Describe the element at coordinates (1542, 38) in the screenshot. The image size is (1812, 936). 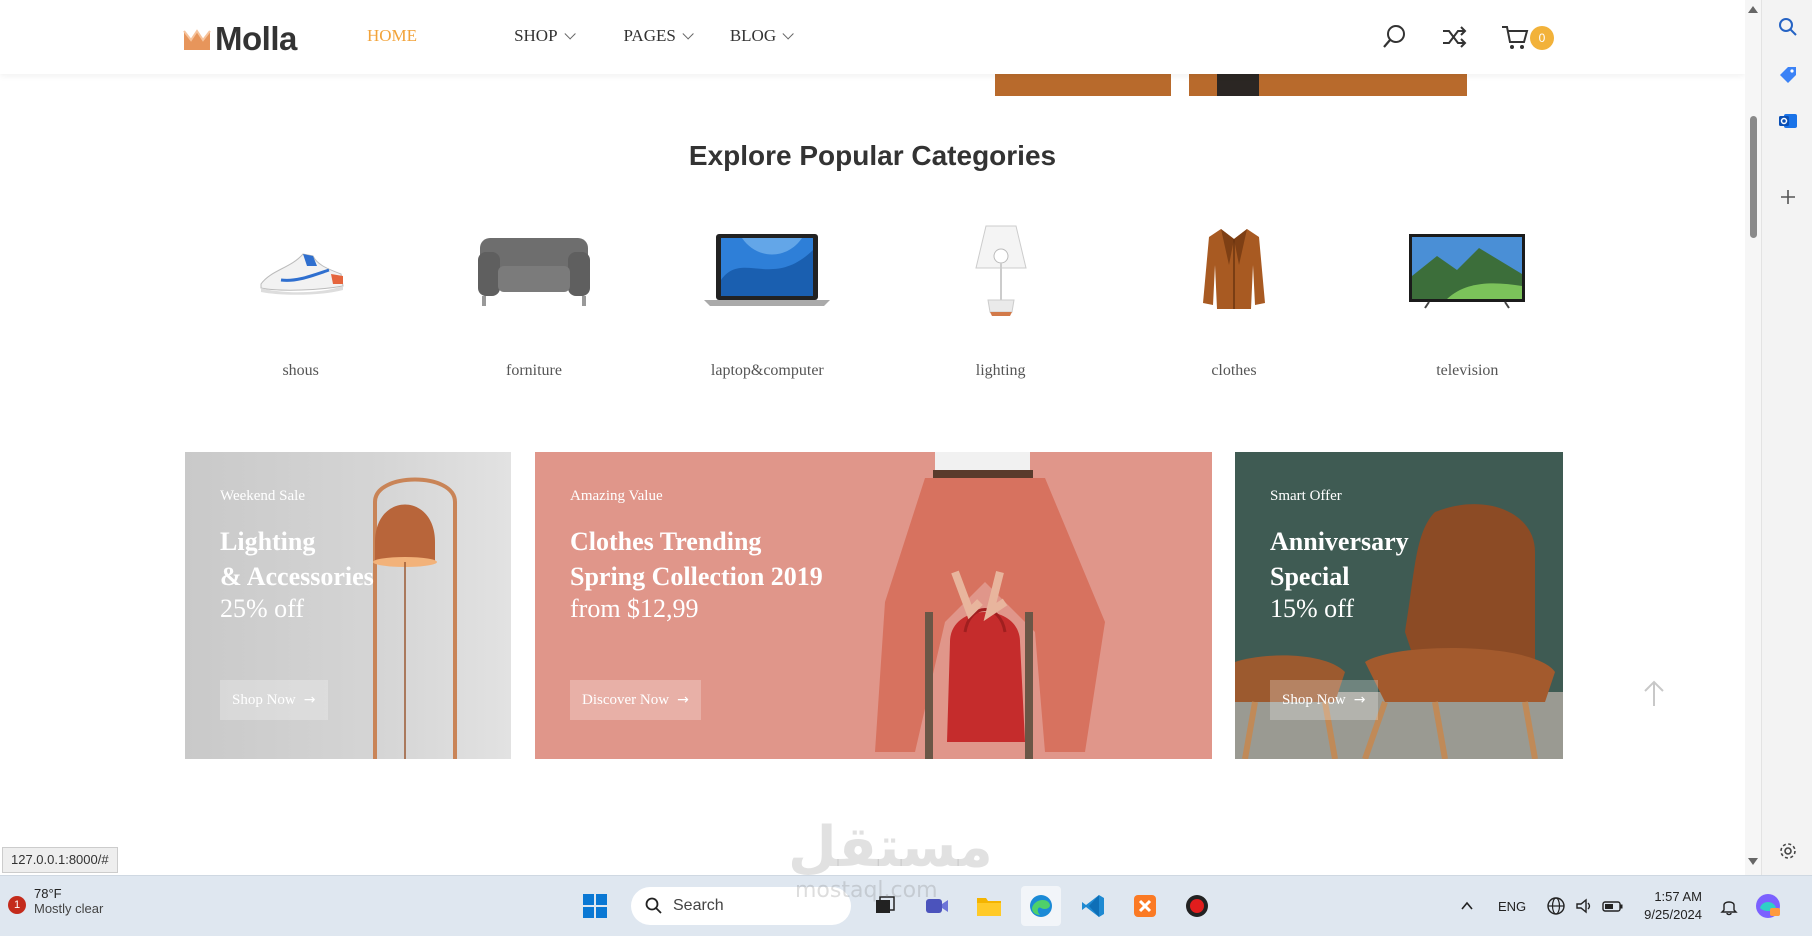
I see `cart-count-badge: 0` at that location.